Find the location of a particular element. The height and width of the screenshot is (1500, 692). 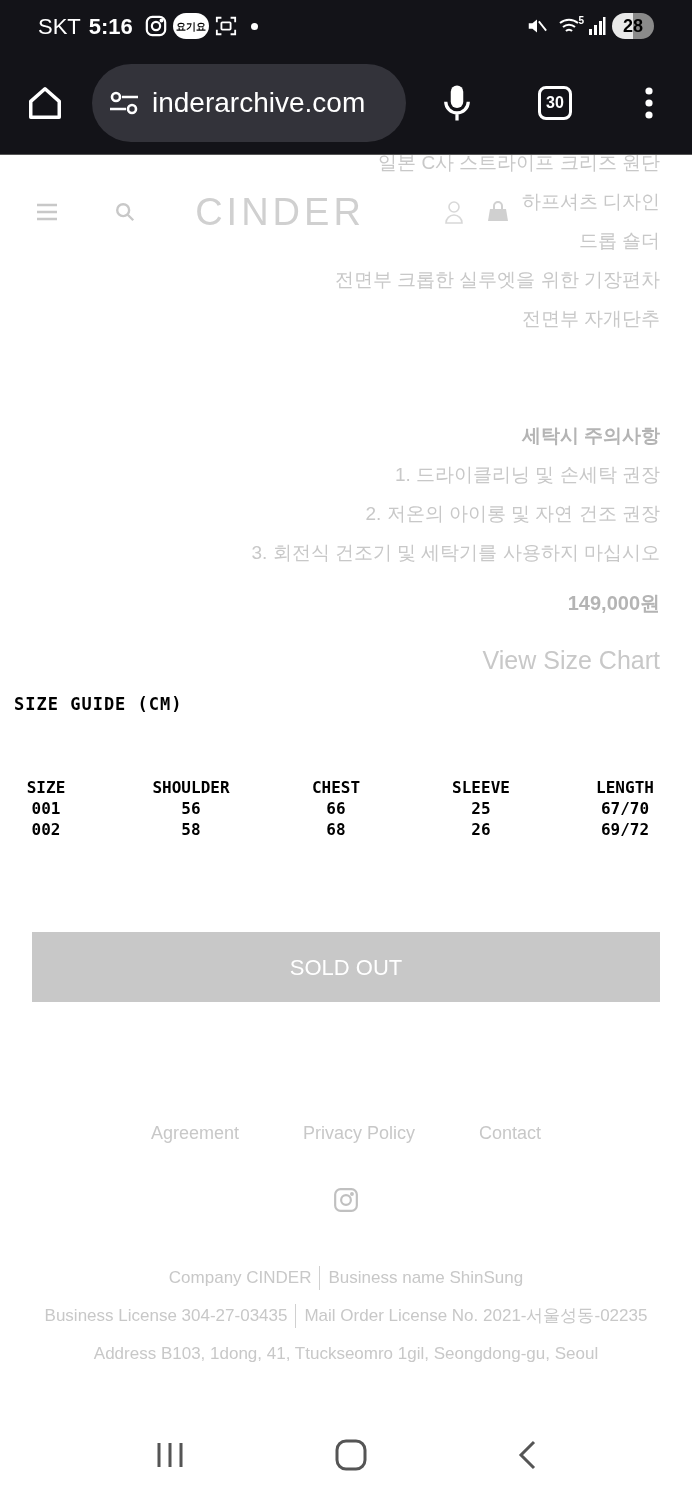

address-bar: inderarchive.com is located at coordinates (249, 103).